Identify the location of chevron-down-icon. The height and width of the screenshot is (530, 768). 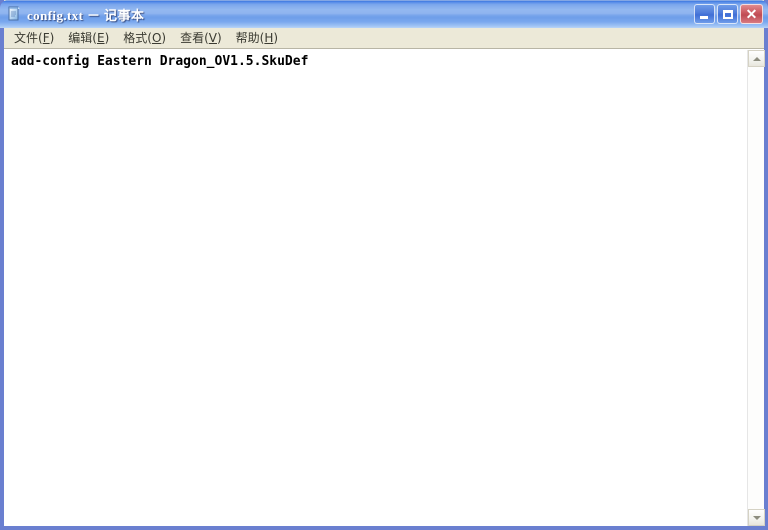
(756, 517).